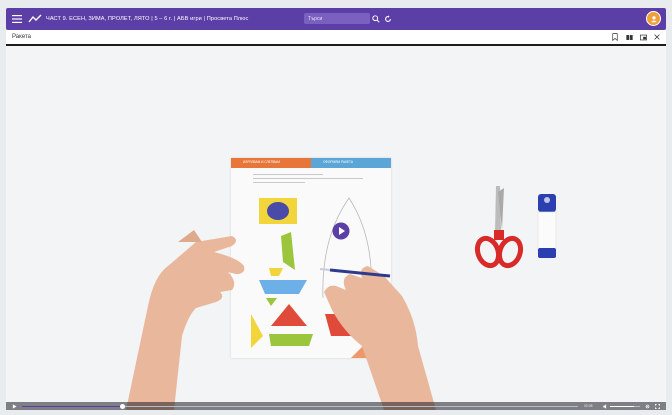 Image resolution: width=672 pixels, height=415 pixels. What do you see at coordinates (17, 19) in the screenshot?
I see `menu-icon` at bounding box center [17, 19].